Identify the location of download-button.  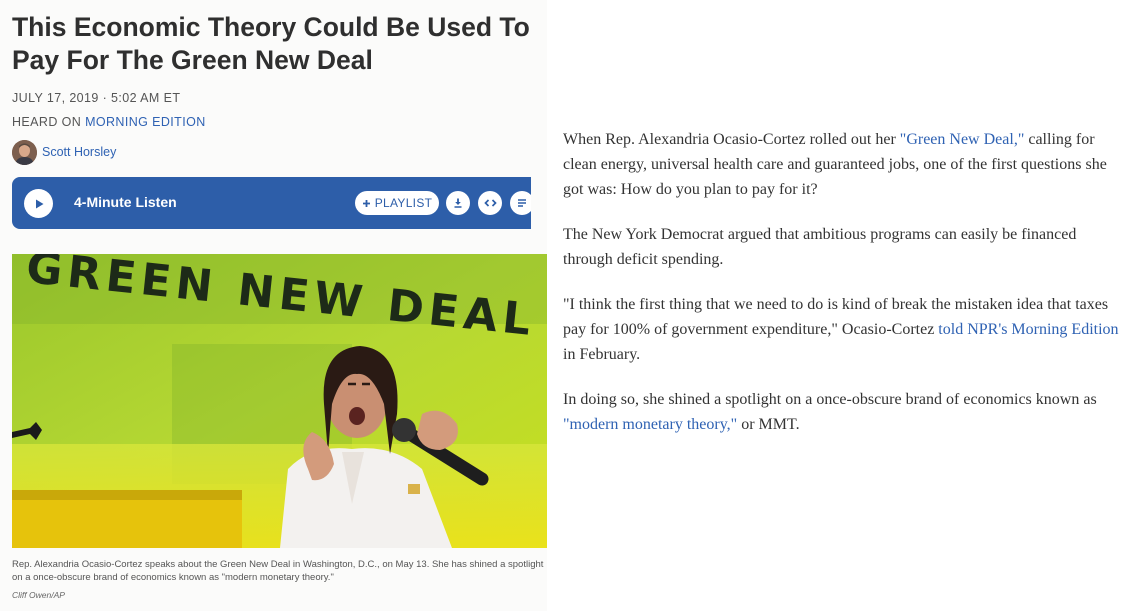
(458, 203).